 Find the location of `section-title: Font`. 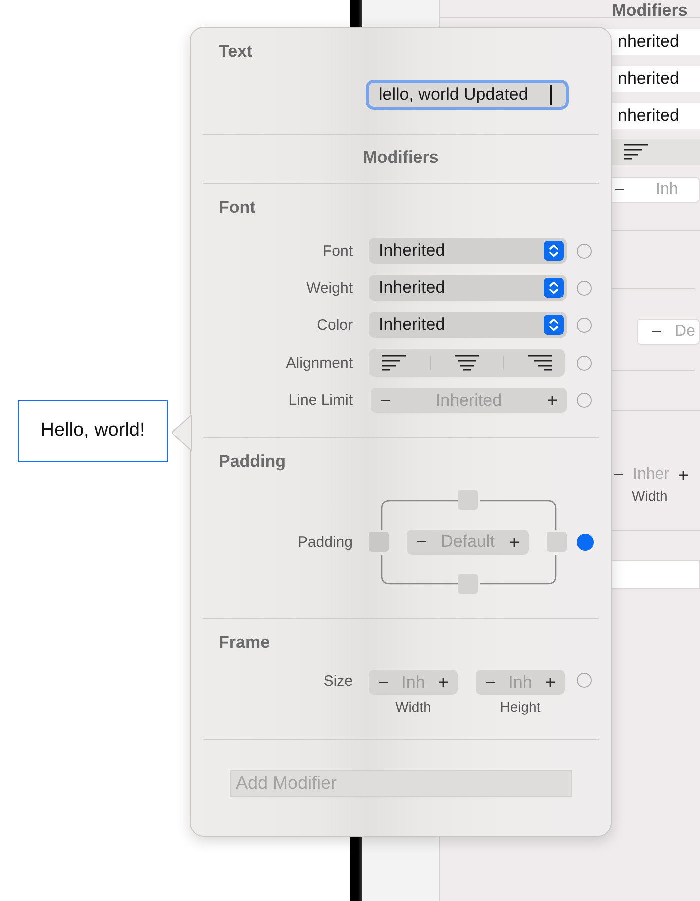

section-title: Font is located at coordinates (237, 208).